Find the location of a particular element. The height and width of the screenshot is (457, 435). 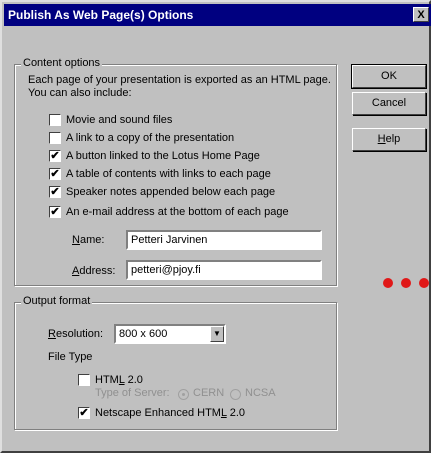

resolution-select: 800 x 600 ▼ is located at coordinates (170, 334).